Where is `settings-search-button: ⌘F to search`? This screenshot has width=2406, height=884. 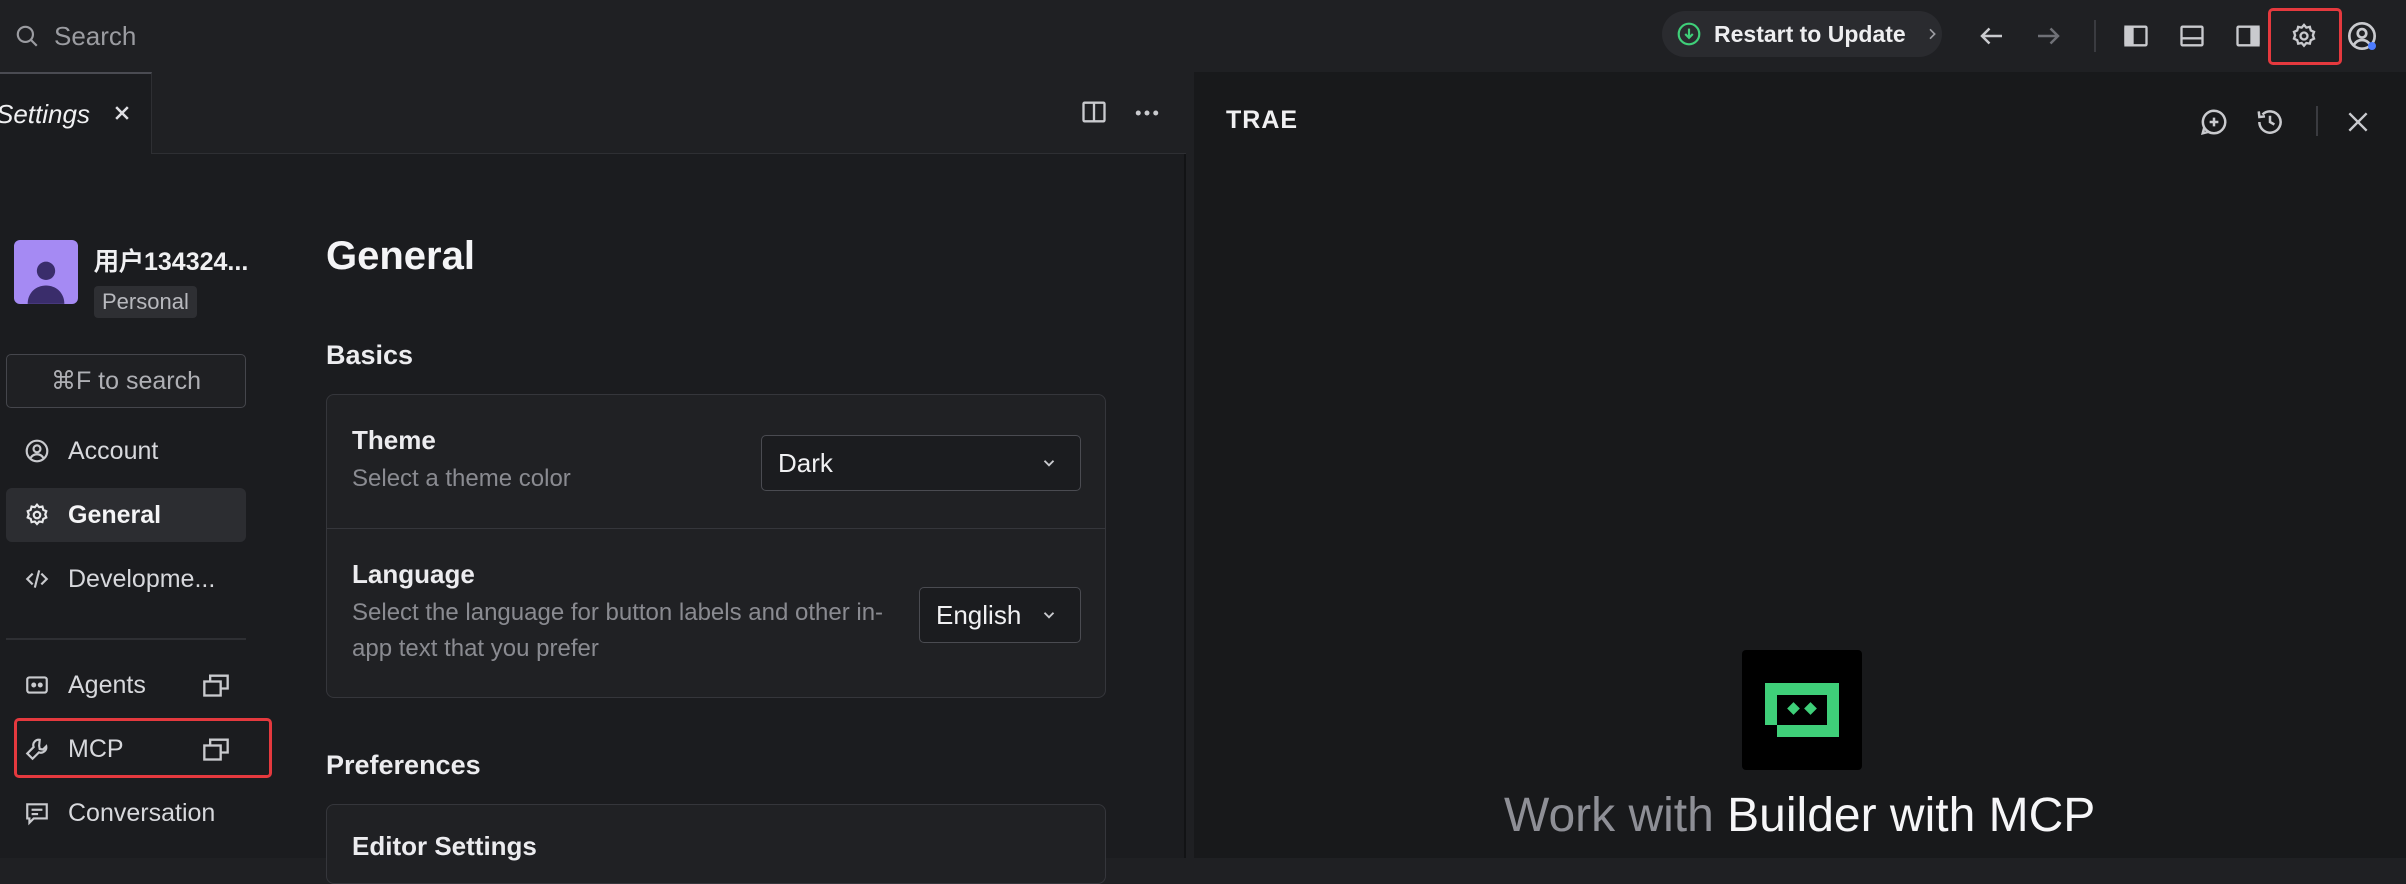 settings-search-button: ⌘F to search is located at coordinates (126, 381).